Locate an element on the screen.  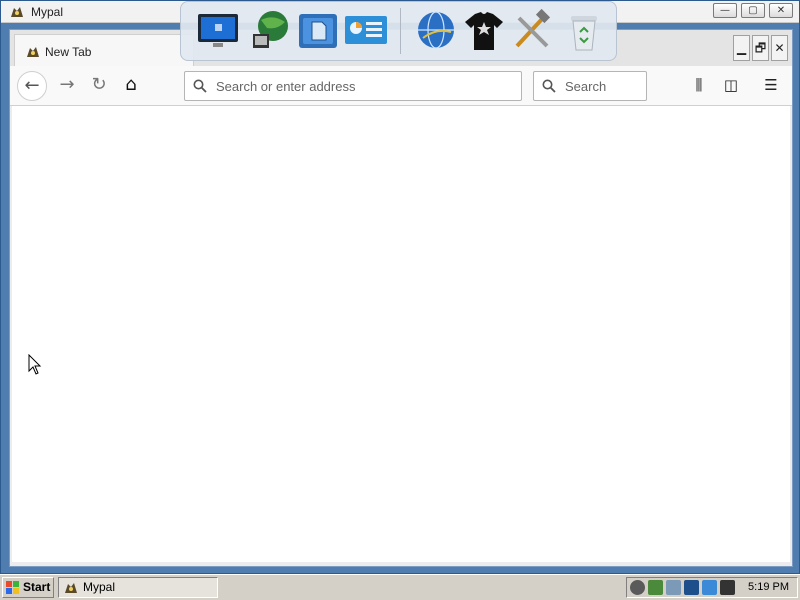
frame-minimize-icon: ▁ is located at coordinates (741, 48).